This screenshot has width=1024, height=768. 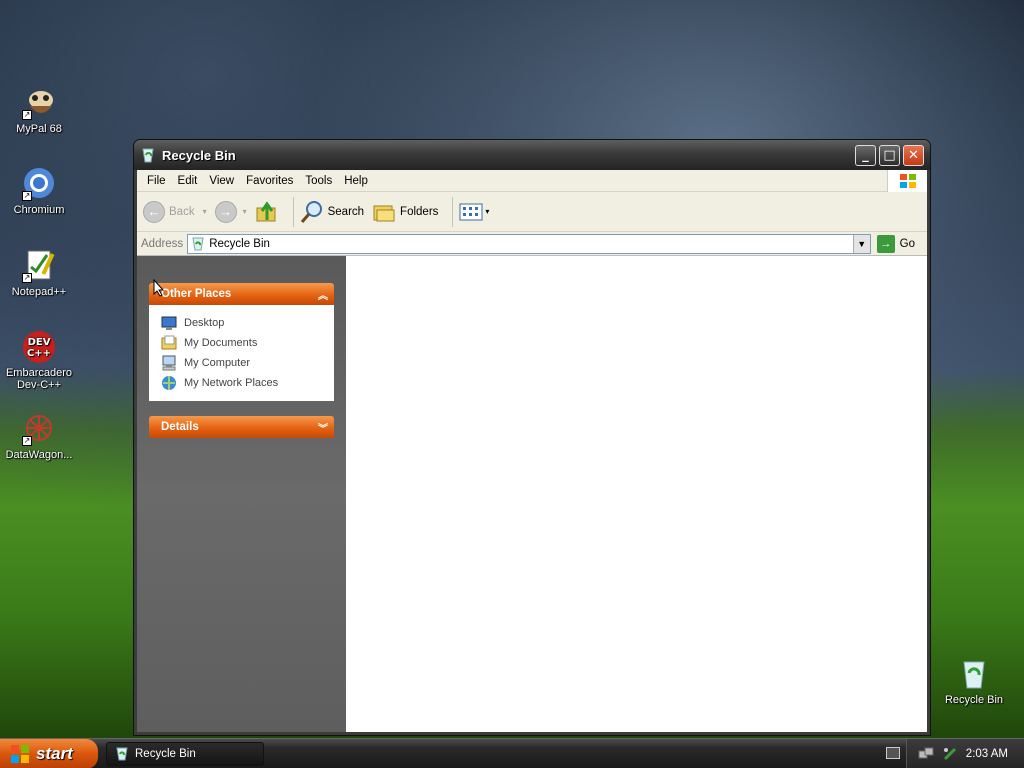 I want to click on minimize-button: _, so click(x=865, y=155).